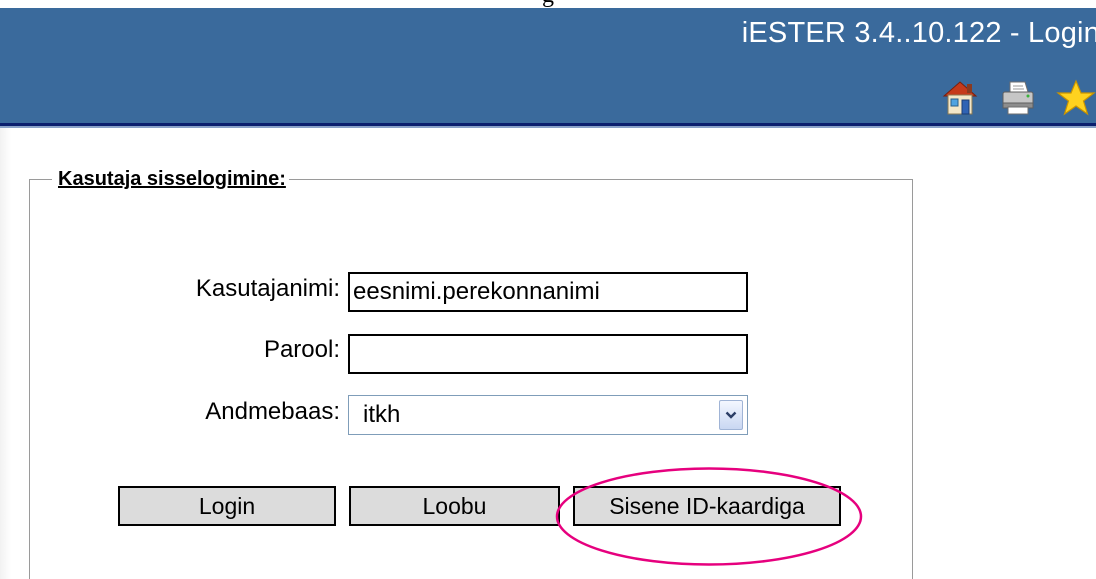 This screenshot has height=579, width=1096. Describe the element at coordinates (548, 415) in the screenshot. I see `database-select: itkh` at that location.